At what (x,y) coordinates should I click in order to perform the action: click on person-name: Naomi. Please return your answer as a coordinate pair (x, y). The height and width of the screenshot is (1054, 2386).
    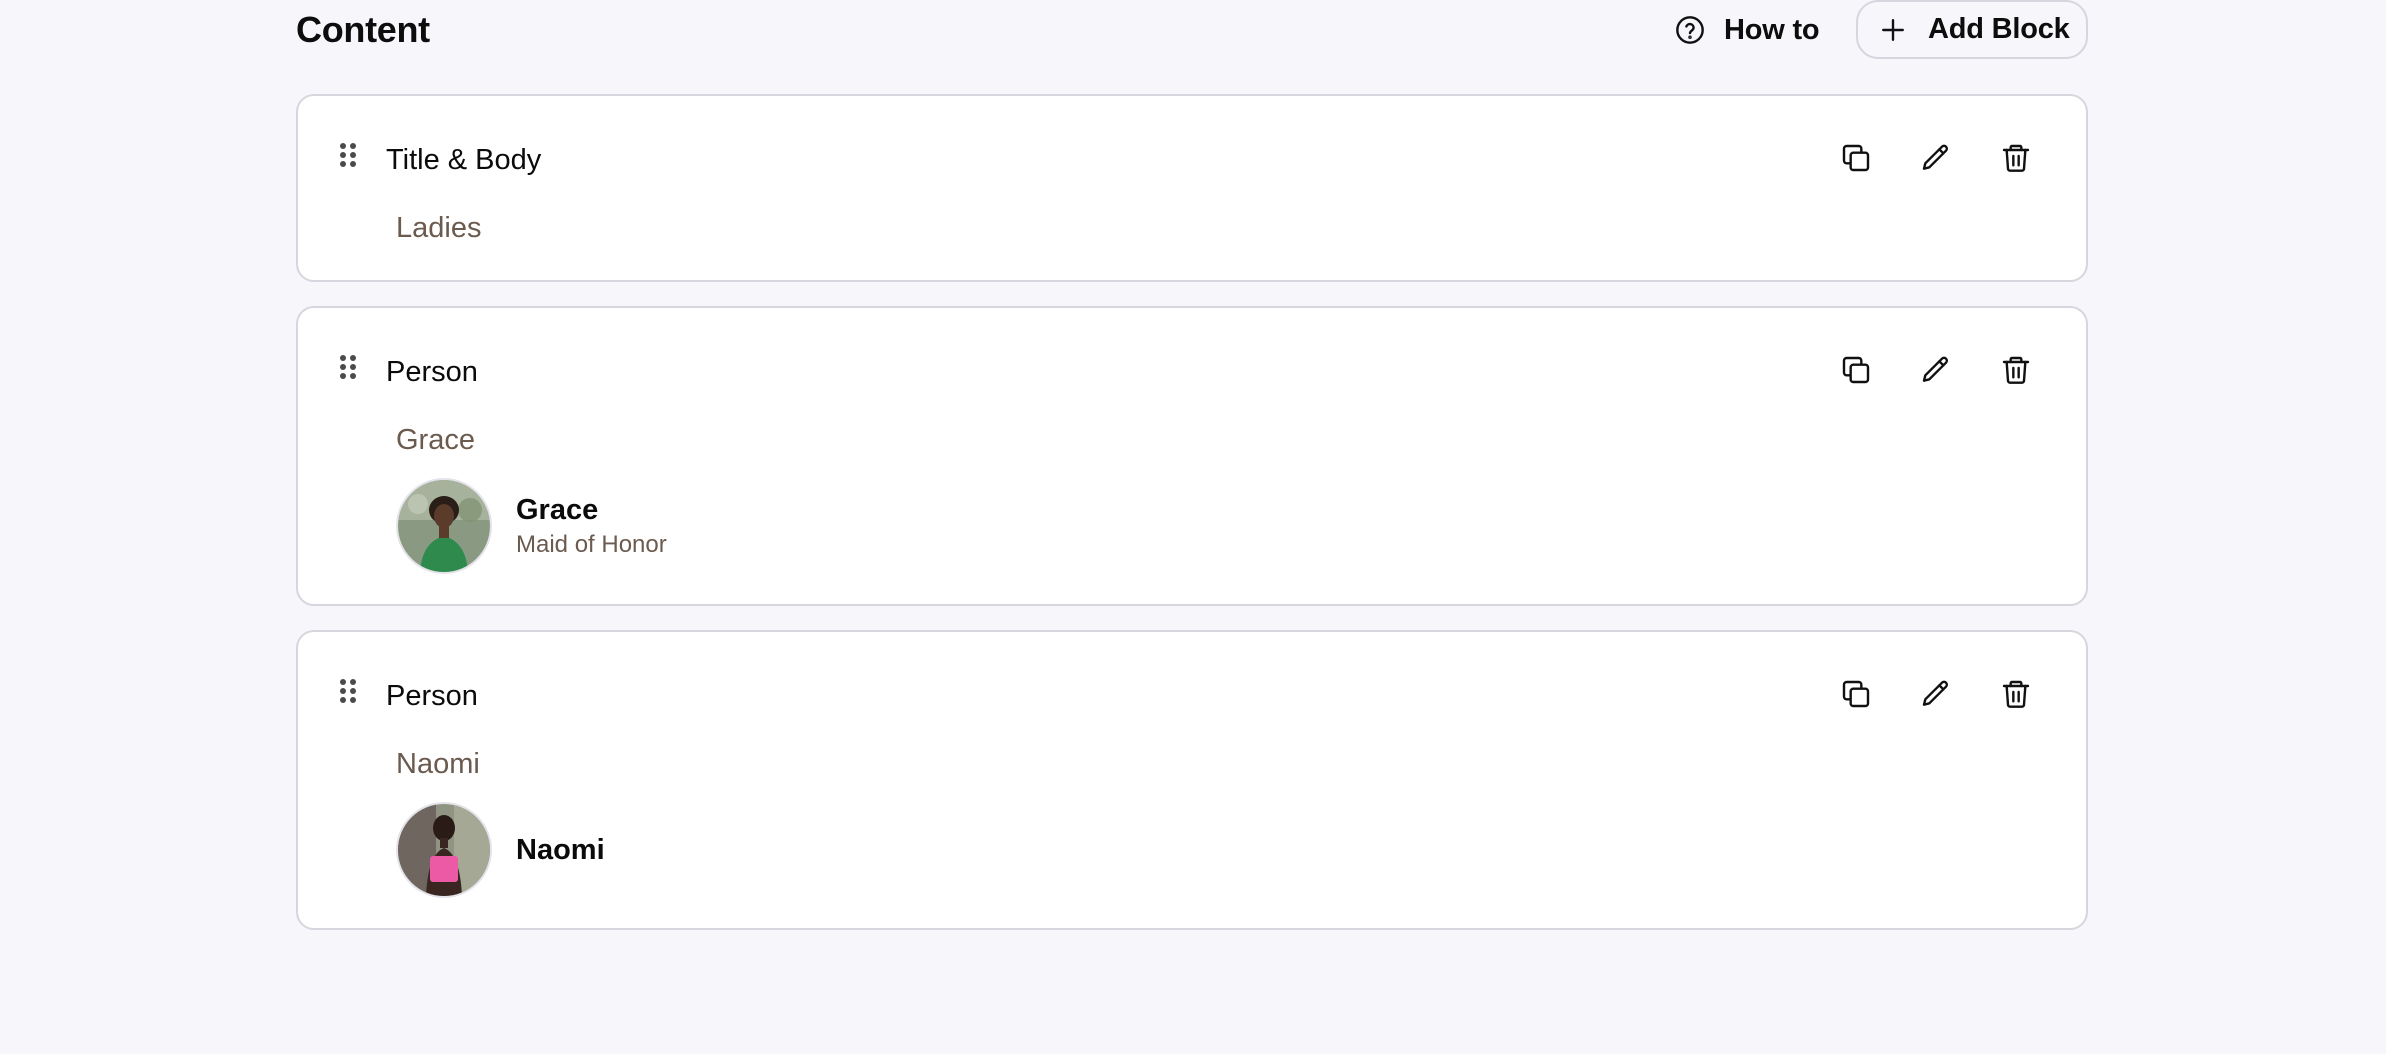
    Looking at the image, I should click on (560, 850).